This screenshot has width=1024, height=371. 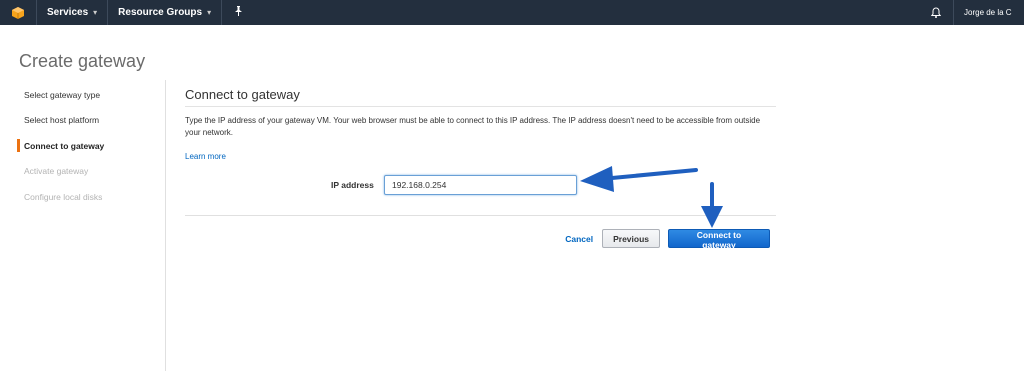 What do you see at coordinates (936, 12) in the screenshot?
I see `bell-icon` at bounding box center [936, 12].